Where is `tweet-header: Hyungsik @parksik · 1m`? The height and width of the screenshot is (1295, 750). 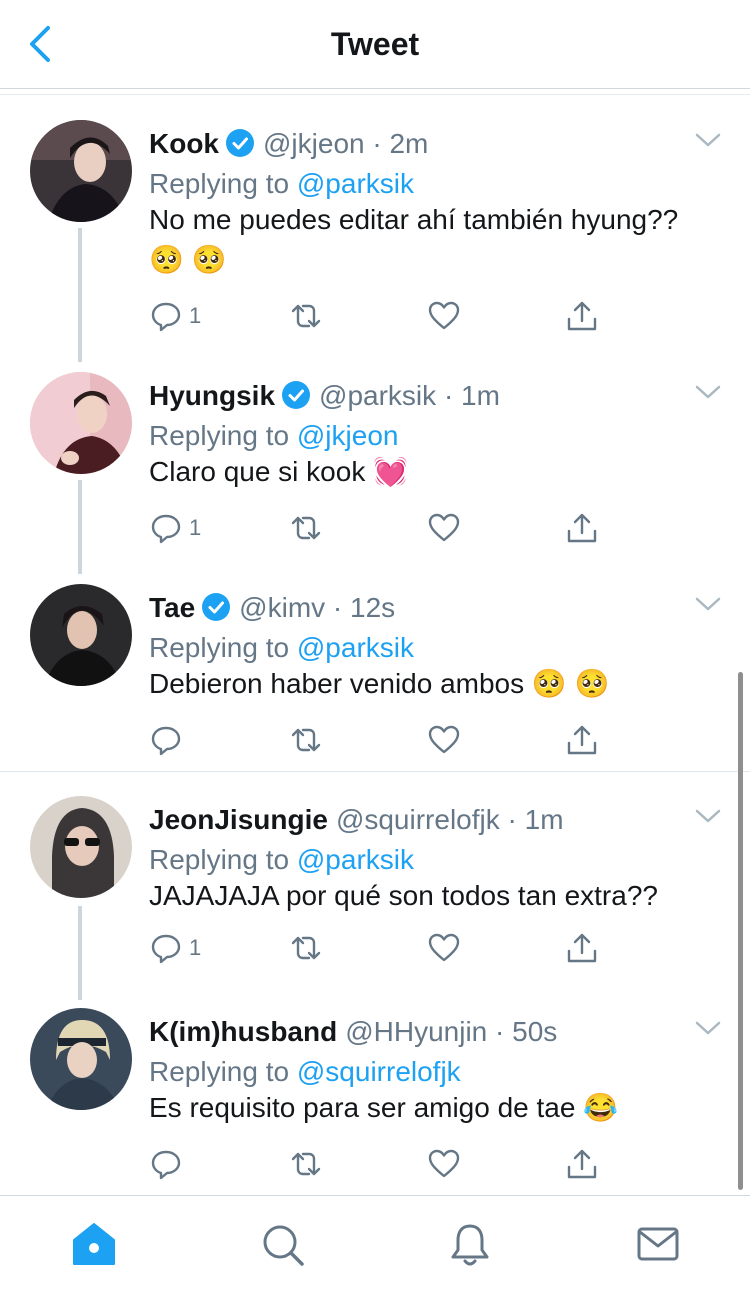 tweet-header: Hyungsik @parksik · 1m is located at coordinates (324, 396).